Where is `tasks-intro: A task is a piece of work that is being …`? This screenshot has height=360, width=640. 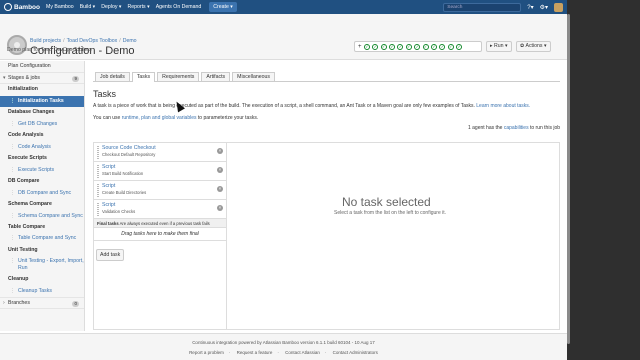 tasks-intro: A task is a piece of work that is being … is located at coordinates (326, 107).